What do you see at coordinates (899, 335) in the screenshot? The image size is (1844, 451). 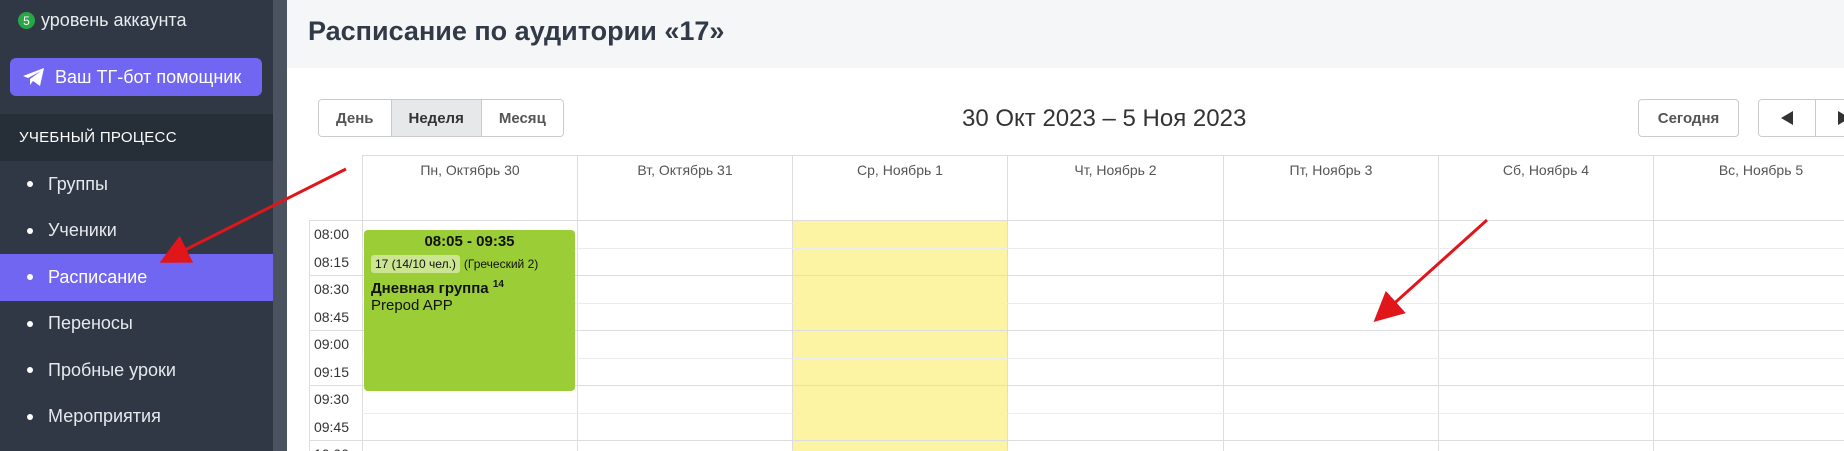 I see `today-column-highlight` at bounding box center [899, 335].